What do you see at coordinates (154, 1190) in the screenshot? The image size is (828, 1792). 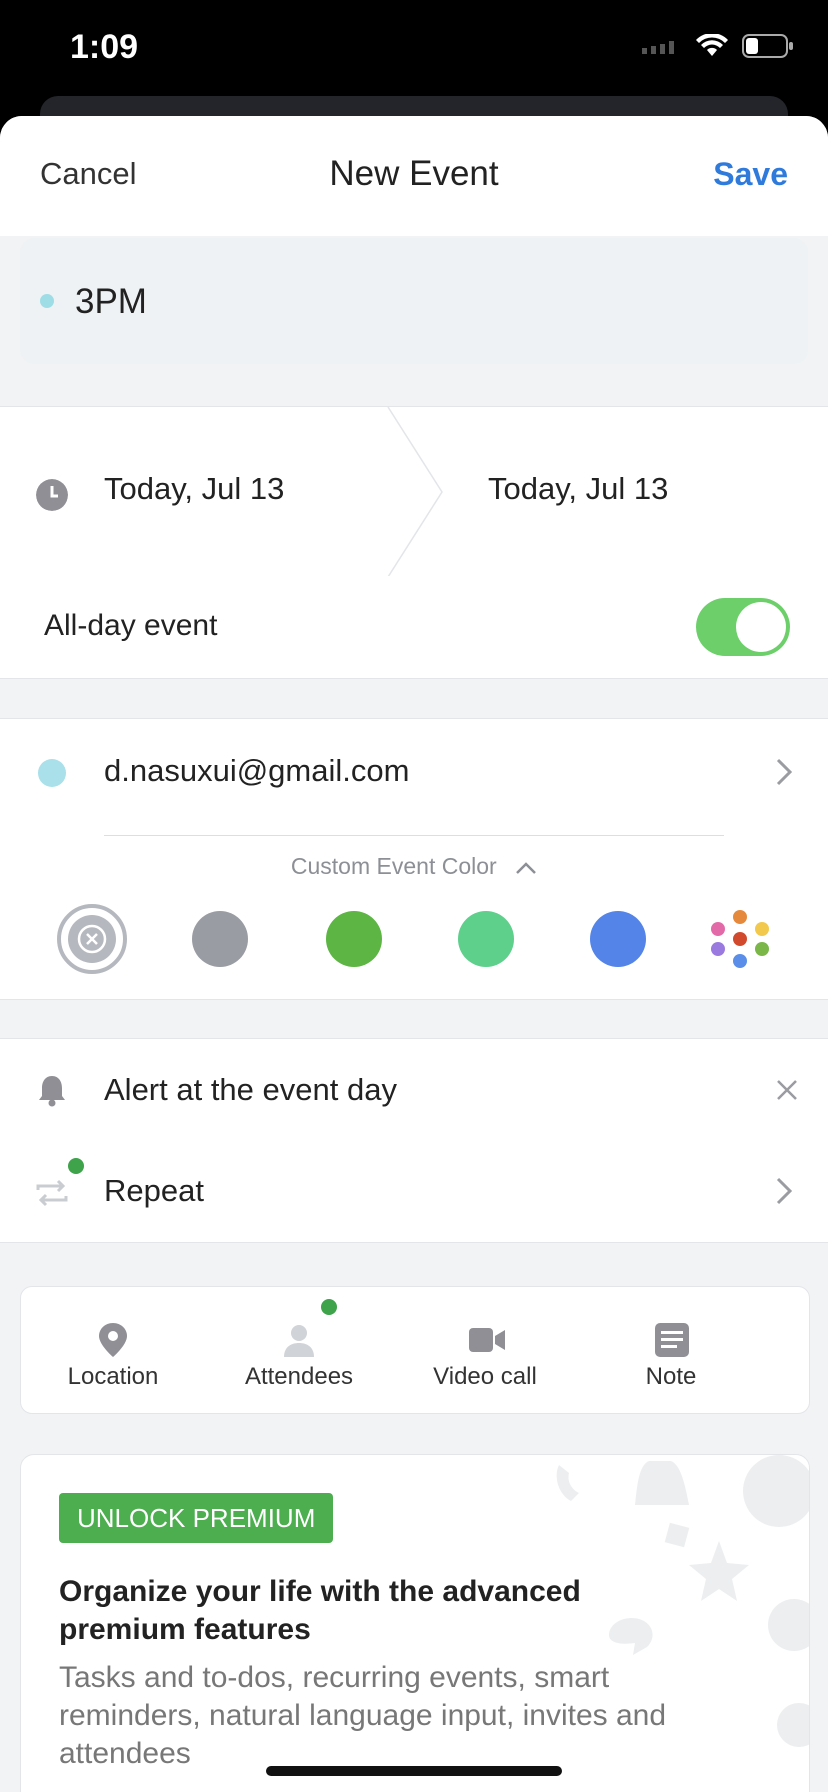 I see `repeat-label: Repeat` at bounding box center [154, 1190].